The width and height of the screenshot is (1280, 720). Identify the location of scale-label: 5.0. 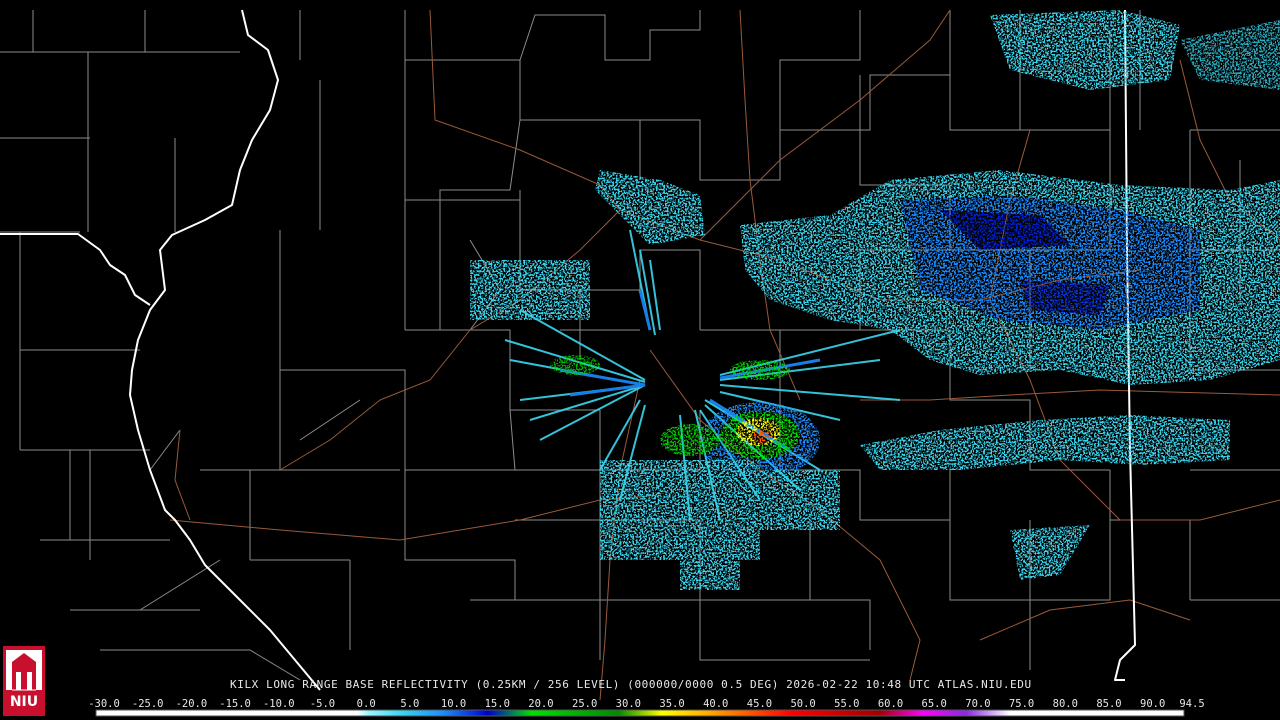
(410, 704).